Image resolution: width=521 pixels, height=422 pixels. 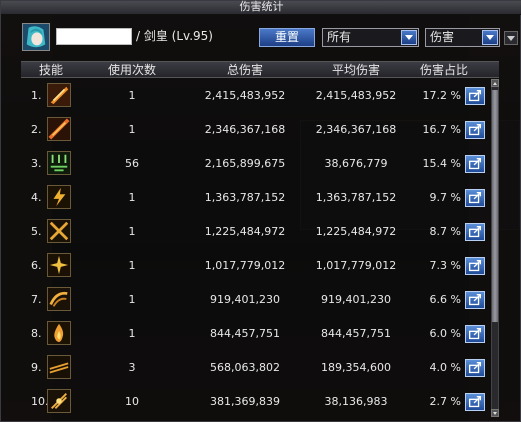 What do you see at coordinates (59, 95) in the screenshot?
I see `slash-skill-icon` at bounding box center [59, 95].